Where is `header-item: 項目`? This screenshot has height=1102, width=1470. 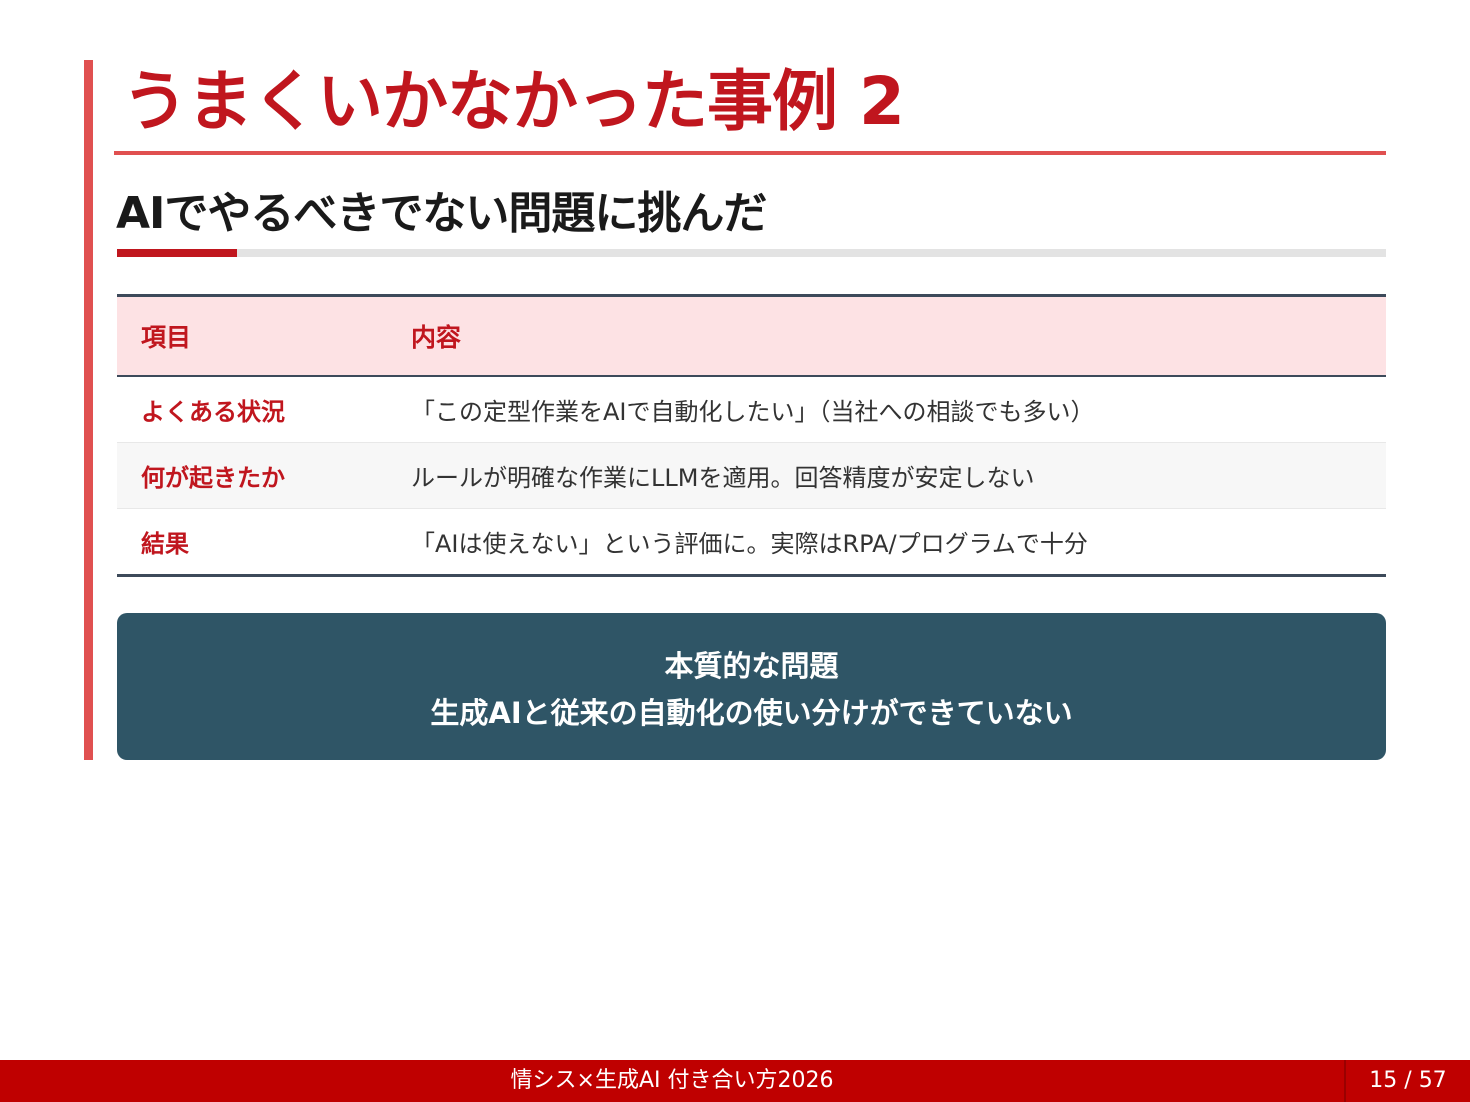 header-item: 項目 is located at coordinates (252, 336).